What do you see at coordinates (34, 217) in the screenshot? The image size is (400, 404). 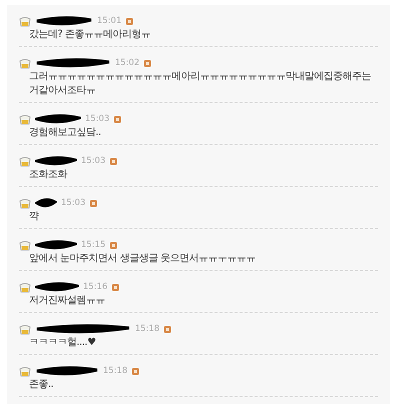 I see `comment-text: 꺅` at bounding box center [34, 217].